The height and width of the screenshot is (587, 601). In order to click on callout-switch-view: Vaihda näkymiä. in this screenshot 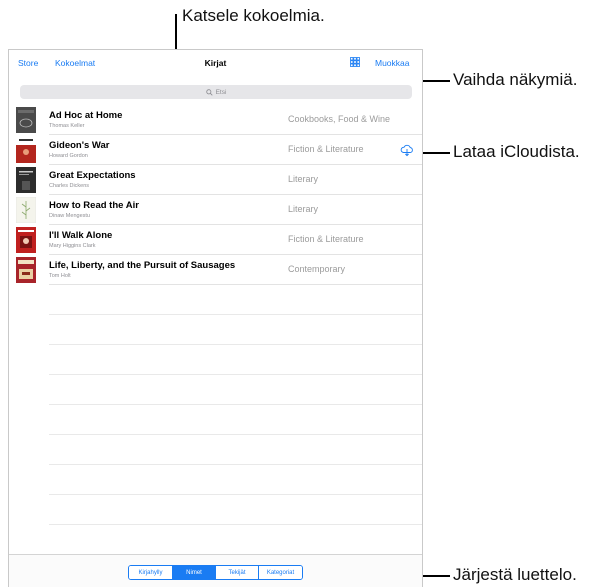, I will do `click(515, 79)`.